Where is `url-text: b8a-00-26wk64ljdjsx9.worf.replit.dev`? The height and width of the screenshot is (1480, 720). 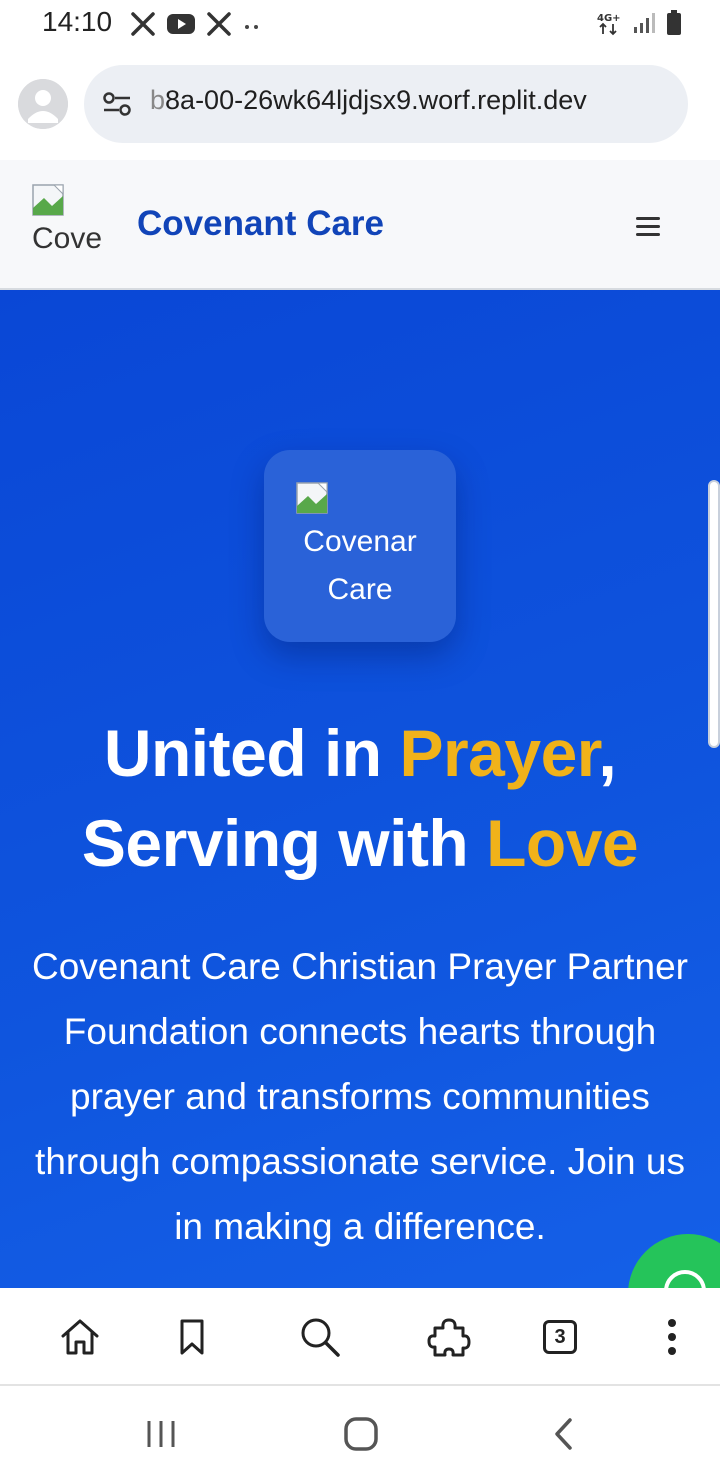 url-text: b8a-00-26wk64ljdjsx9.worf.replit.dev is located at coordinates (415, 100).